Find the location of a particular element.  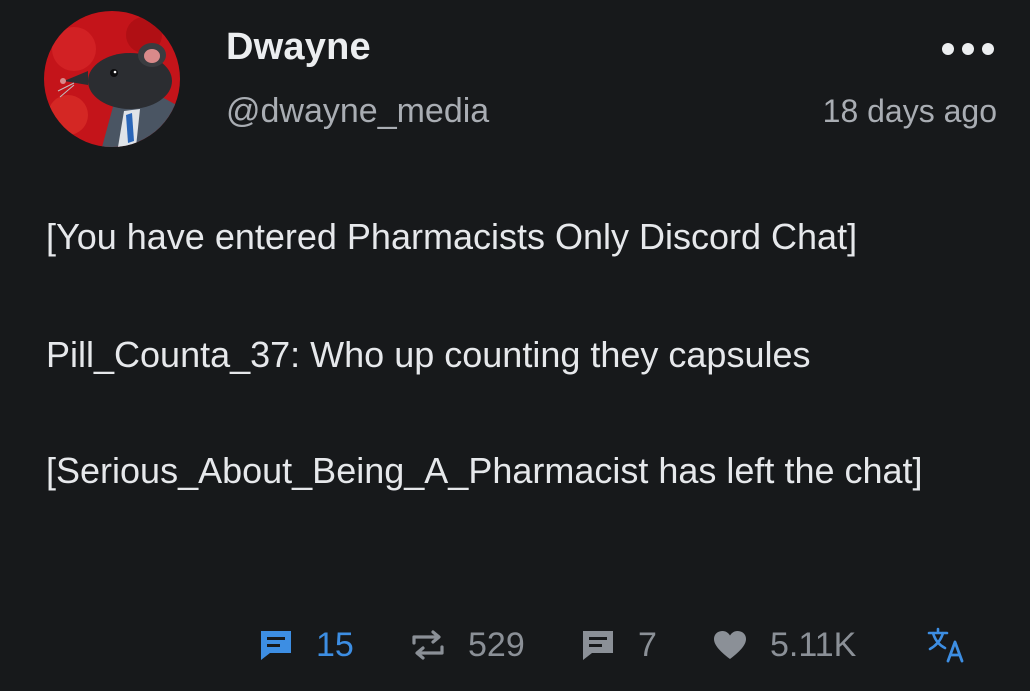

user-handle: @dwayne_media is located at coordinates (357, 111).